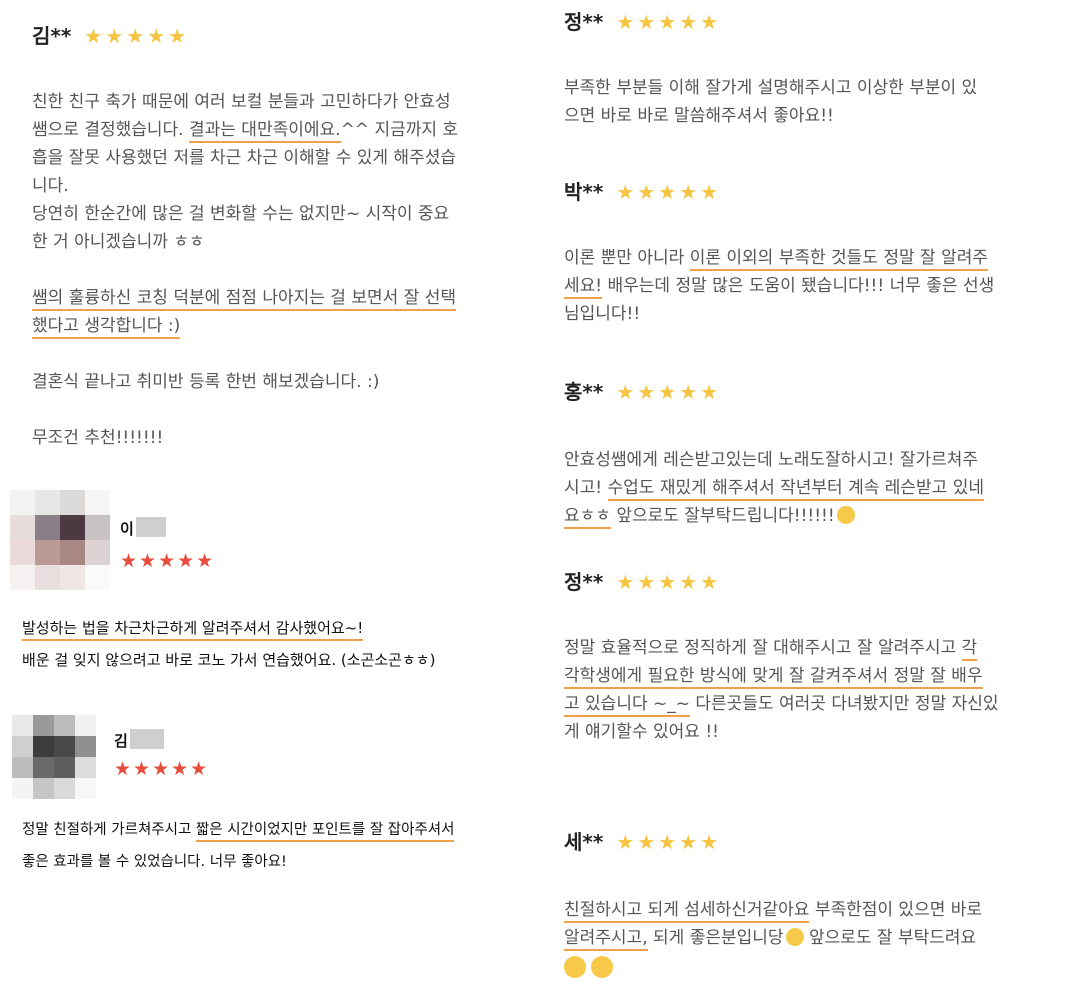 The height and width of the screenshot is (1000, 1089). I want to click on review-header: 김** ★★★★★, so click(110, 36).